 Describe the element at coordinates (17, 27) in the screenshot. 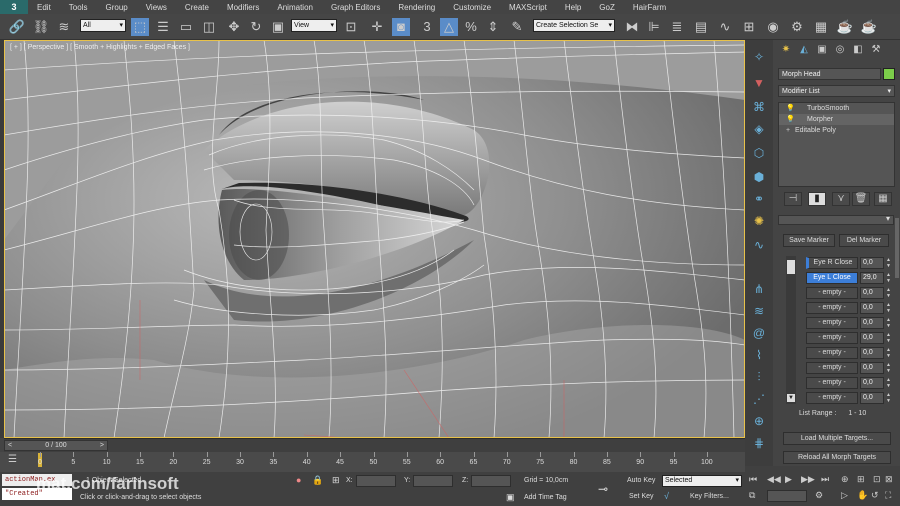

I see `link-icon: 🔗` at that location.